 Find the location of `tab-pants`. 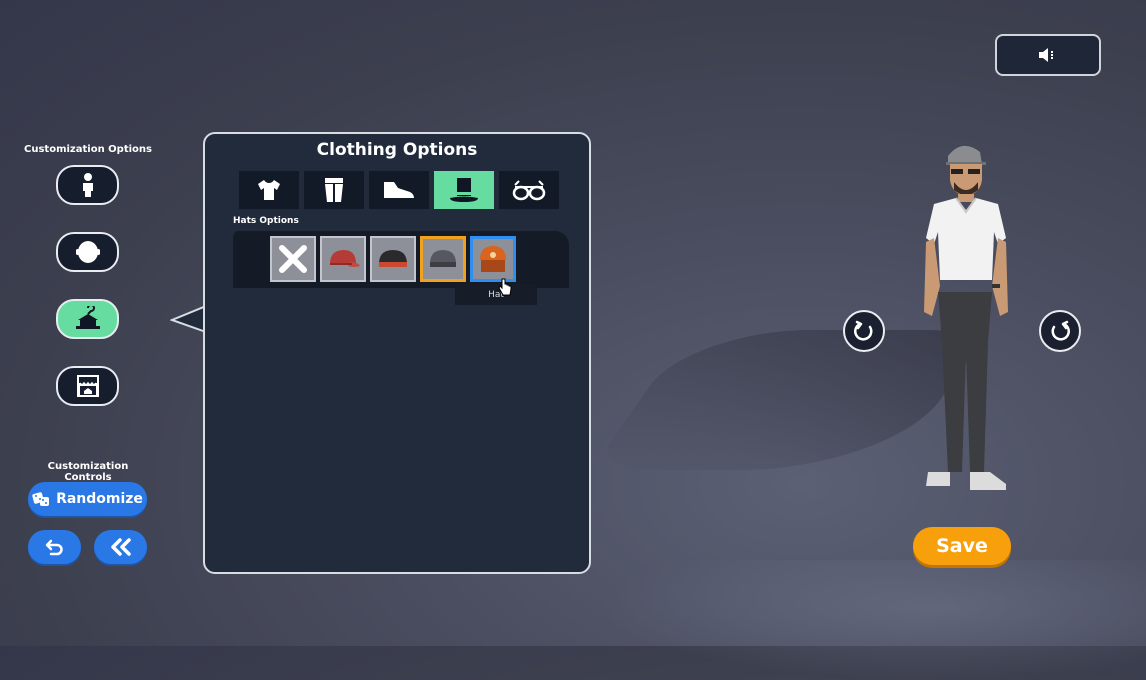

tab-pants is located at coordinates (334, 190).